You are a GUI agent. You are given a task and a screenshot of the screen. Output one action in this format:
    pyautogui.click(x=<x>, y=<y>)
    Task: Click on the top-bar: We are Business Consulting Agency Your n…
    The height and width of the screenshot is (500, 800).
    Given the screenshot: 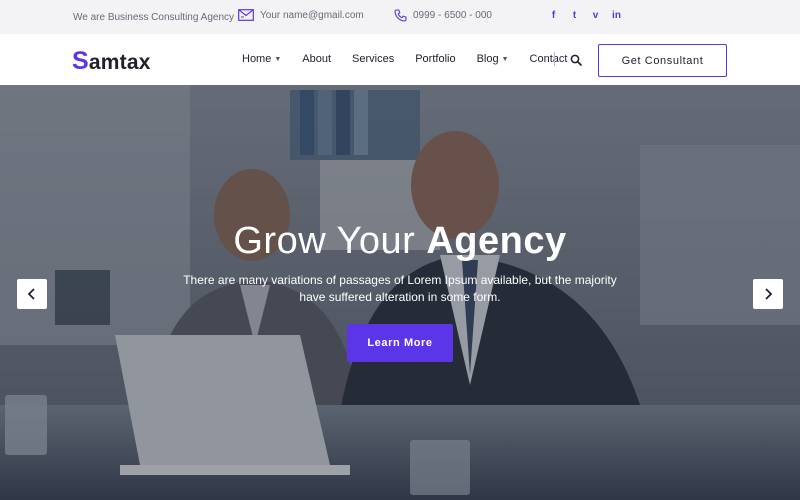 What is the action you would take?
    pyautogui.click(x=400, y=17)
    